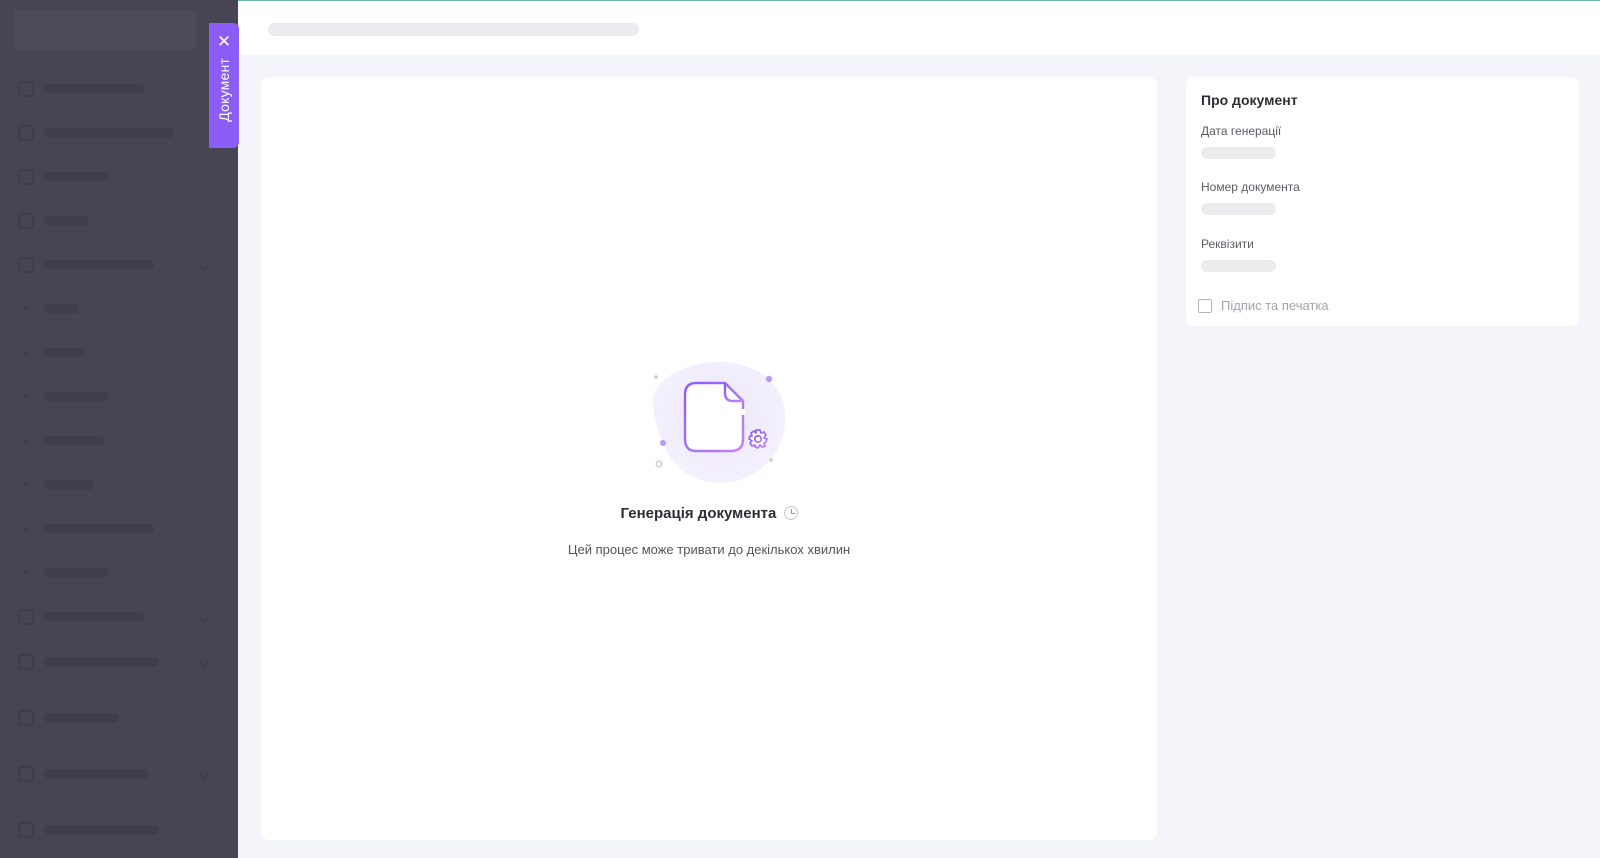 The image size is (1600, 858). I want to click on document-number-label: Номер документа, so click(1250, 187).